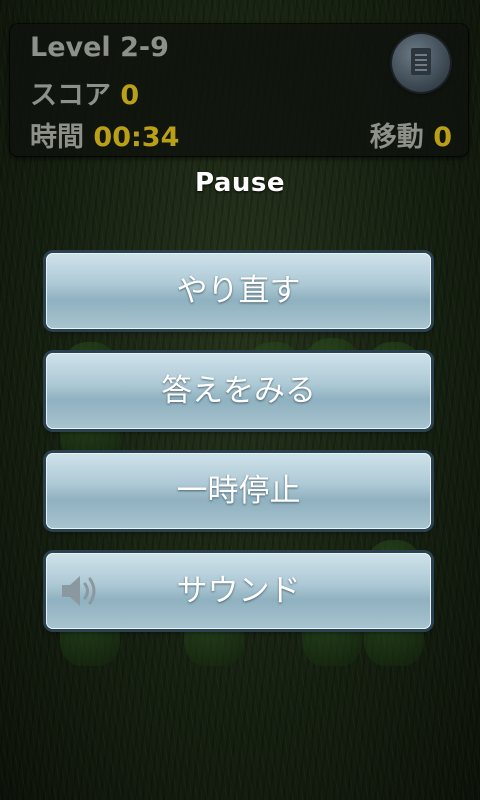  I want to click on moves-label: 移動, so click(396, 137).